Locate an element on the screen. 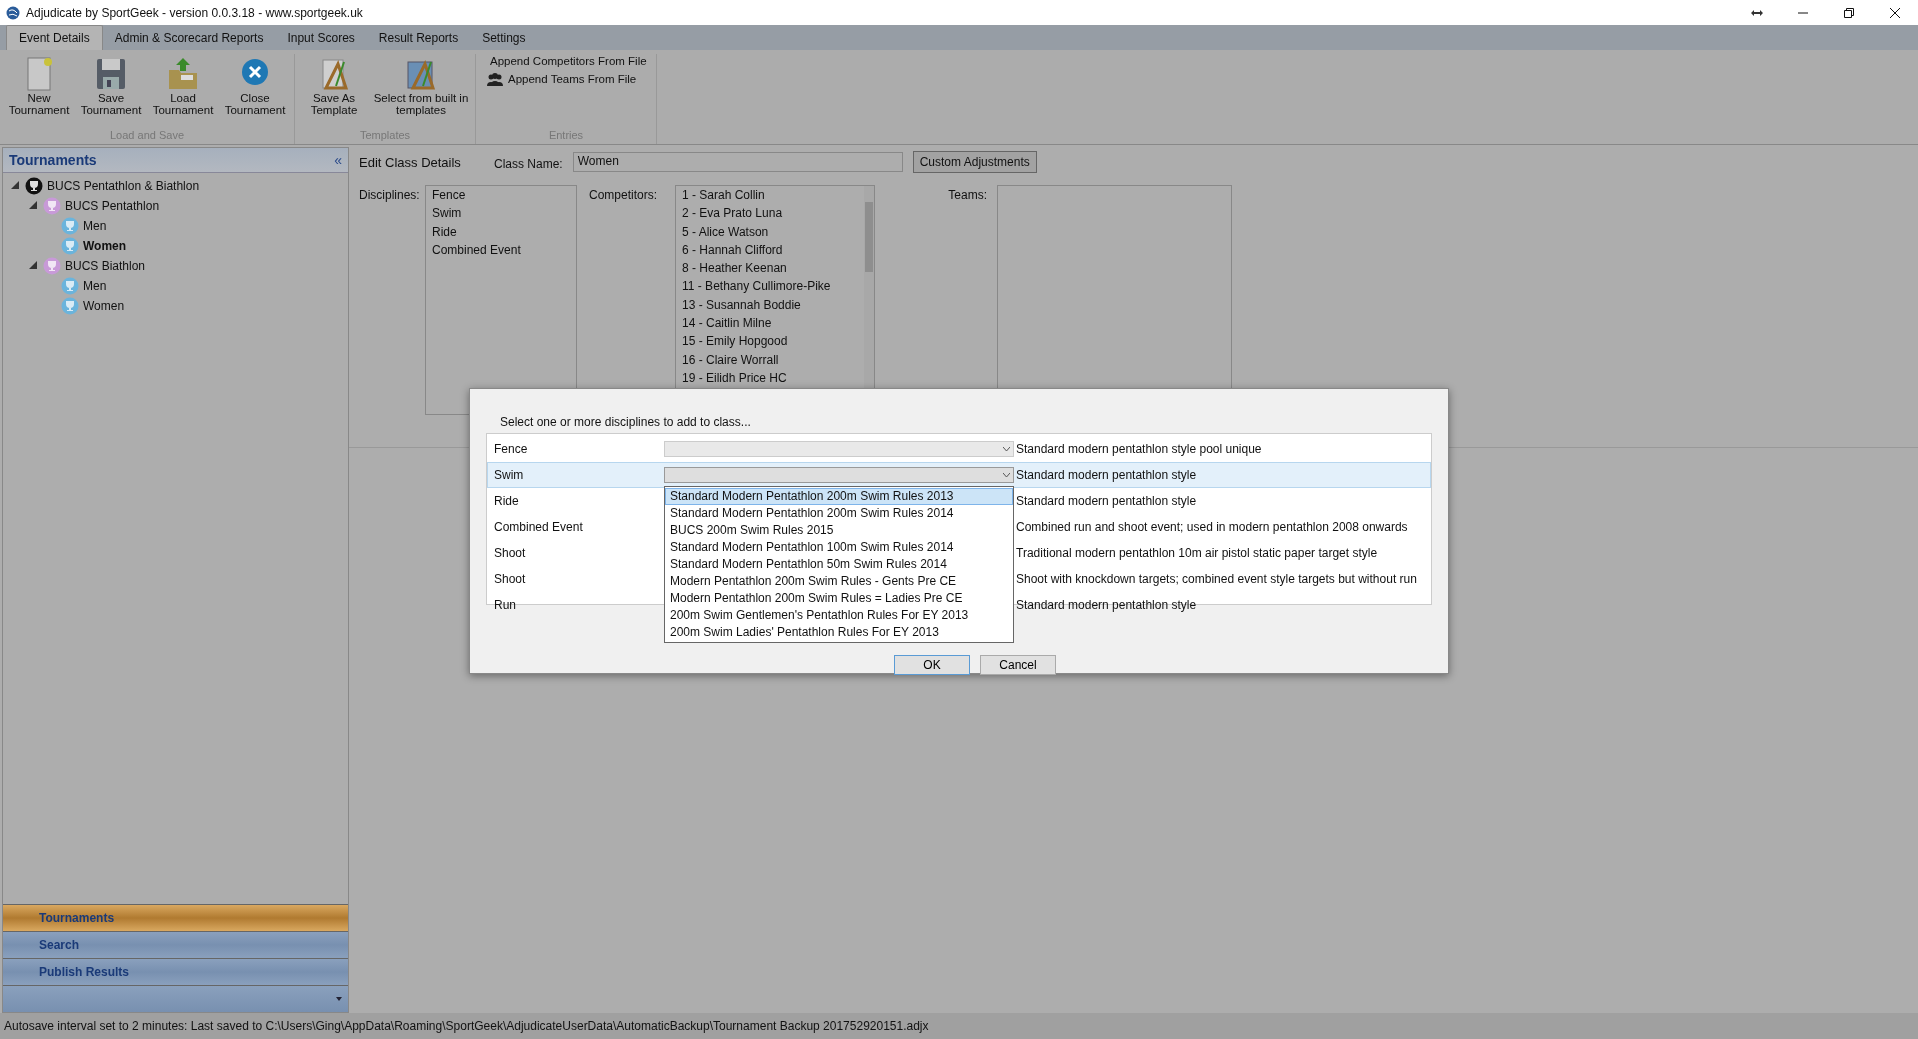 The image size is (1918, 1039). tree-item: BUCS Biathlon is located at coordinates (105, 266).